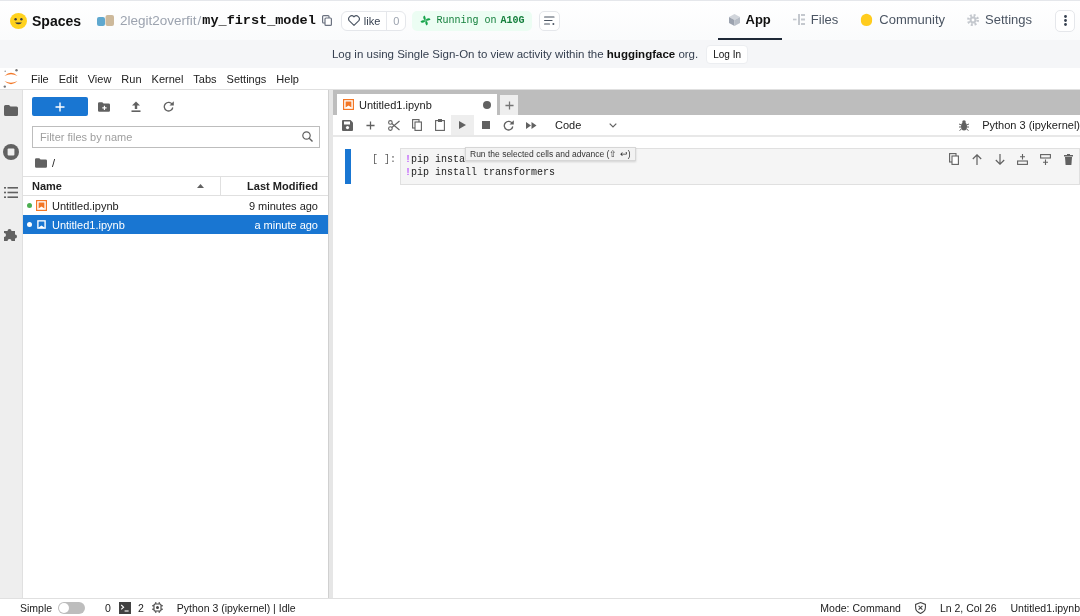 The width and height of the screenshot is (1080, 616). What do you see at coordinates (867, 19) in the screenshot?
I see `emoji-icon` at bounding box center [867, 19].